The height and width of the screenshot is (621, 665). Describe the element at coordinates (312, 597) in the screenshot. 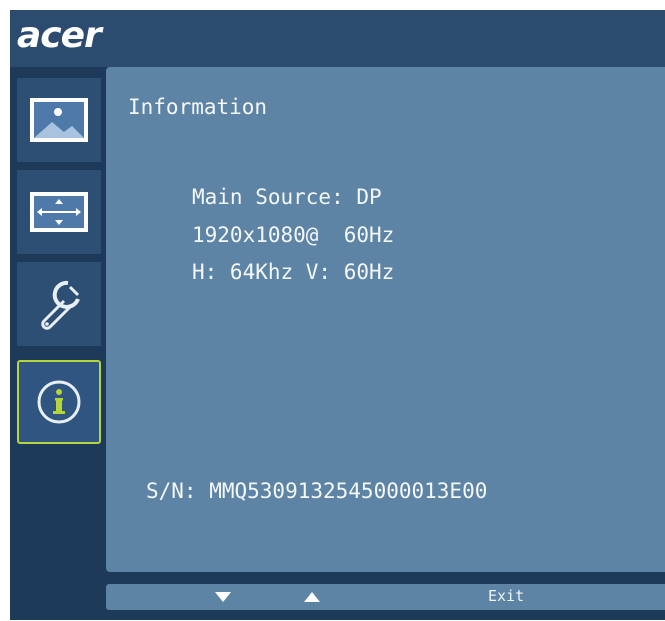

I see `up-arrow-icon` at that location.